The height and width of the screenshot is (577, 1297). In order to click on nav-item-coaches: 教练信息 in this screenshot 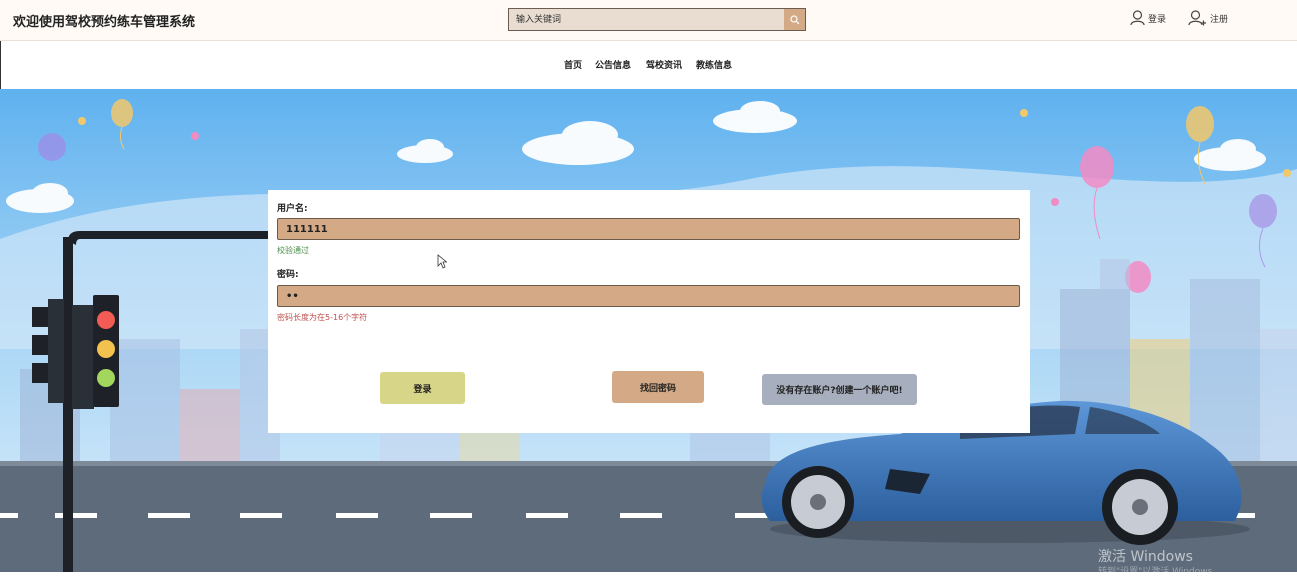, I will do `click(714, 64)`.